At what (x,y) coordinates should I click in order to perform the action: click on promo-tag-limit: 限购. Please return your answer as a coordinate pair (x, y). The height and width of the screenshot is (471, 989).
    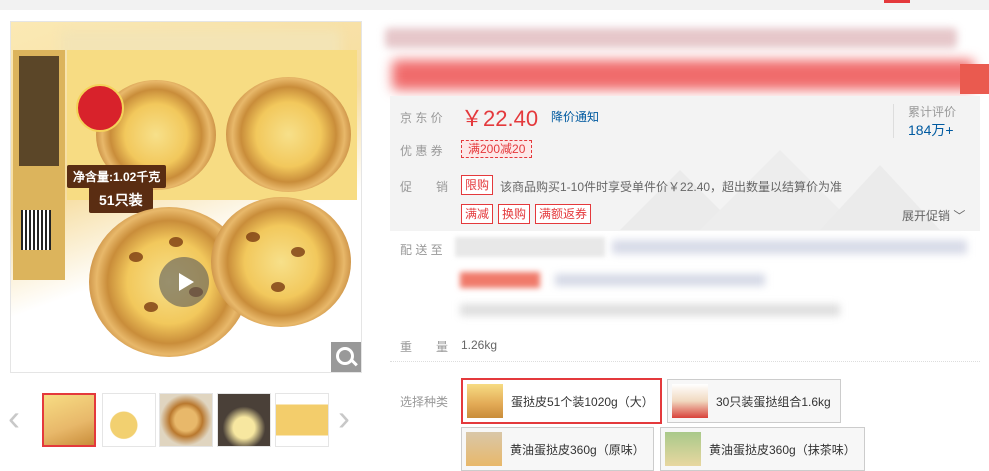
    Looking at the image, I should click on (477, 185).